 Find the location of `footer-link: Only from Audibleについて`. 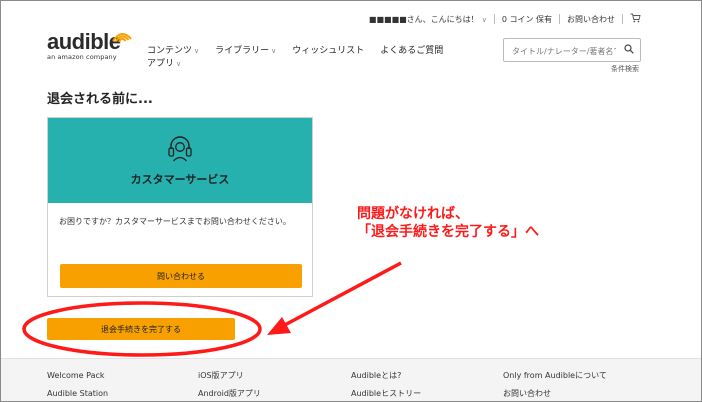

footer-link: Only from Audibleについて is located at coordinates (555, 376).